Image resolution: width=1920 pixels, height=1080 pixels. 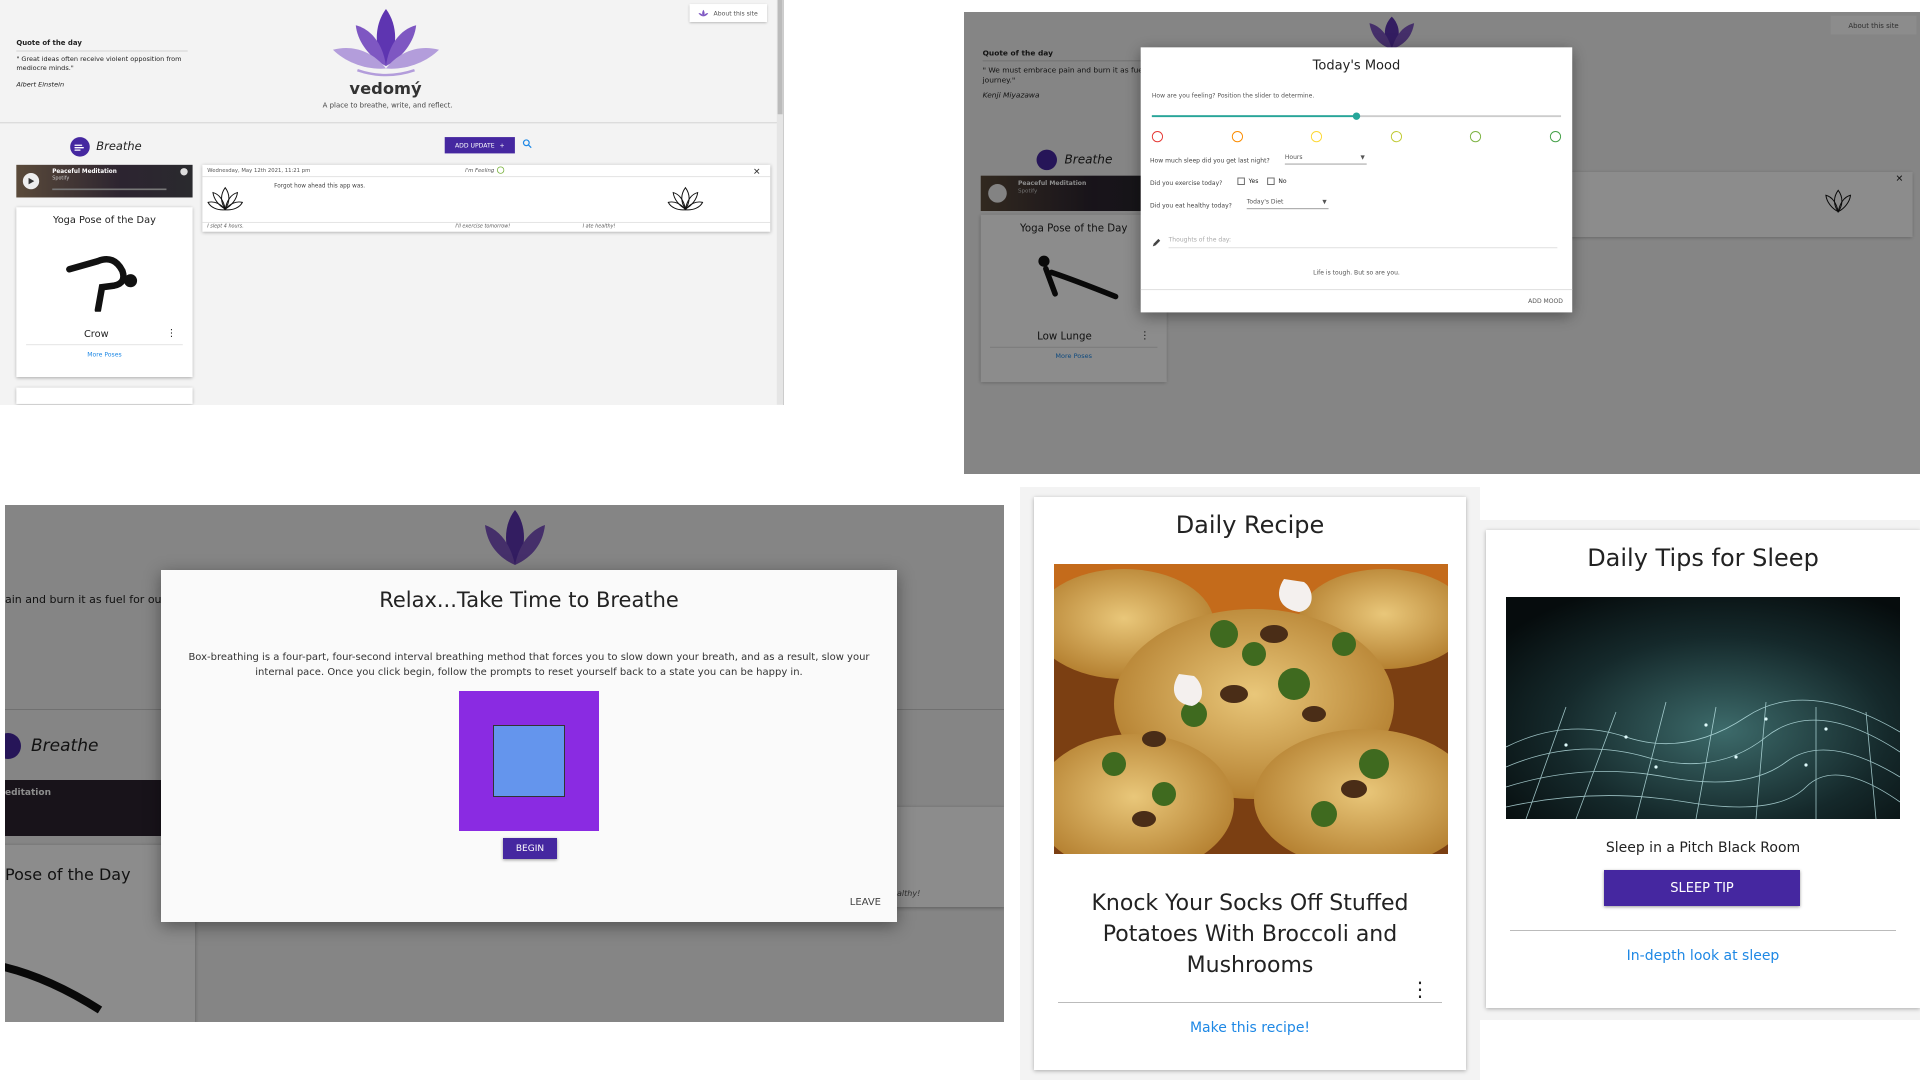 What do you see at coordinates (1186, 183) in the screenshot?
I see `exercise-question: Did you exercise today?` at bounding box center [1186, 183].